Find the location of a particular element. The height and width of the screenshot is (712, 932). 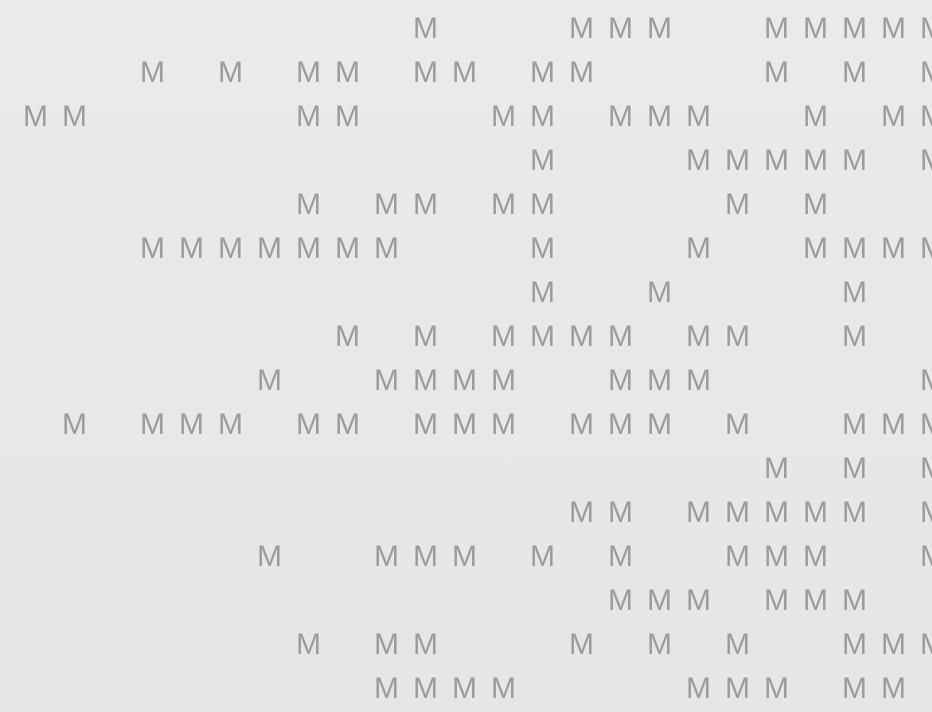

letter-row: MMMMMMMMMM is located at coordinates (466, 557).